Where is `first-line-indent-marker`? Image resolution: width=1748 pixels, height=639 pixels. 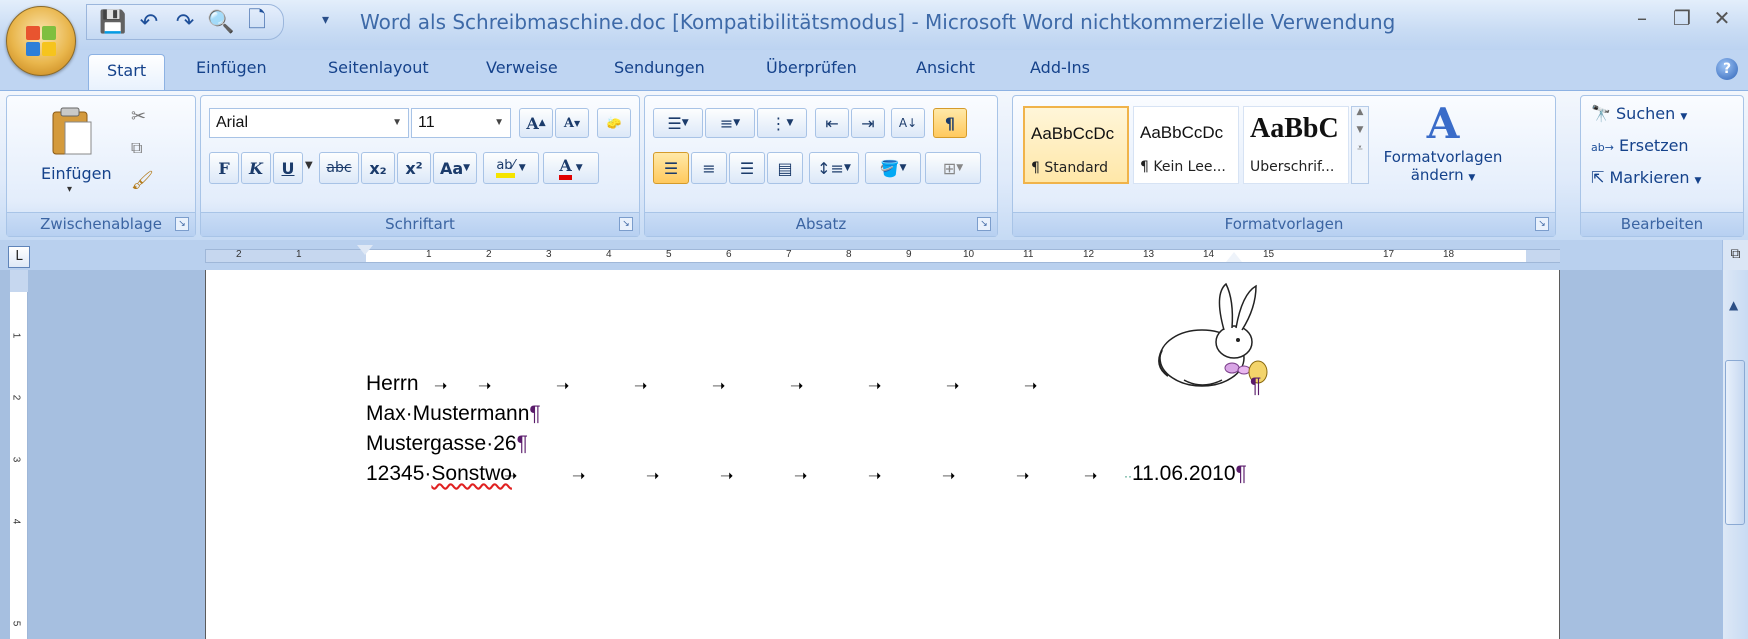
first-line-indent-marker is located at coordinates (365, 250).